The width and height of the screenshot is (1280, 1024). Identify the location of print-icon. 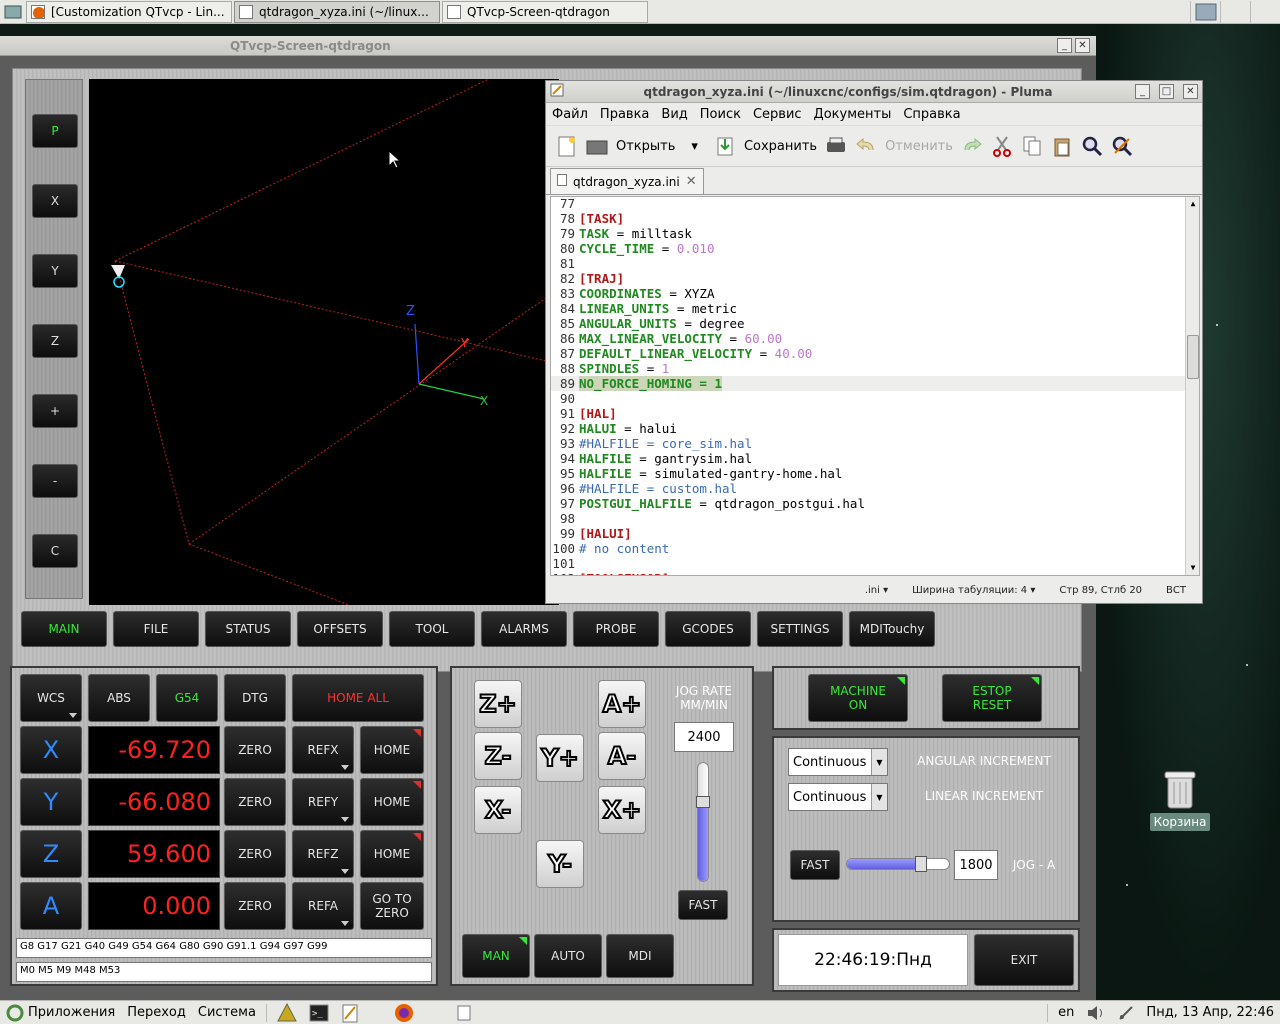
(836, 146).